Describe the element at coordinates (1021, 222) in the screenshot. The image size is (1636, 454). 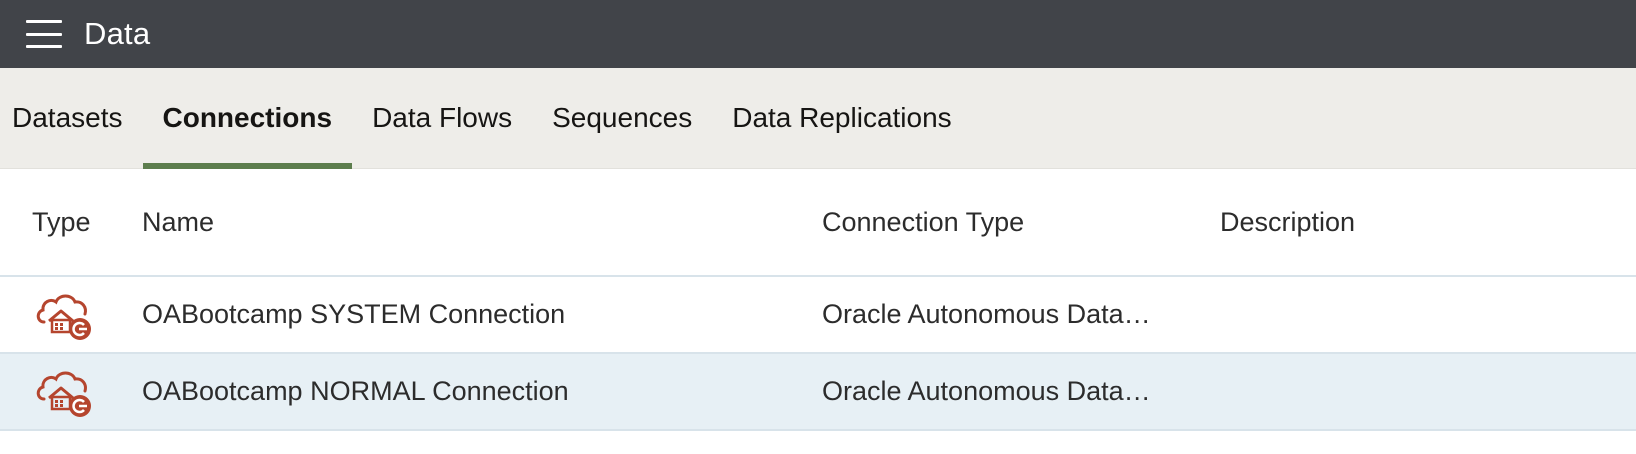
I see `column-header-connection-type: Connection Type` at that location.